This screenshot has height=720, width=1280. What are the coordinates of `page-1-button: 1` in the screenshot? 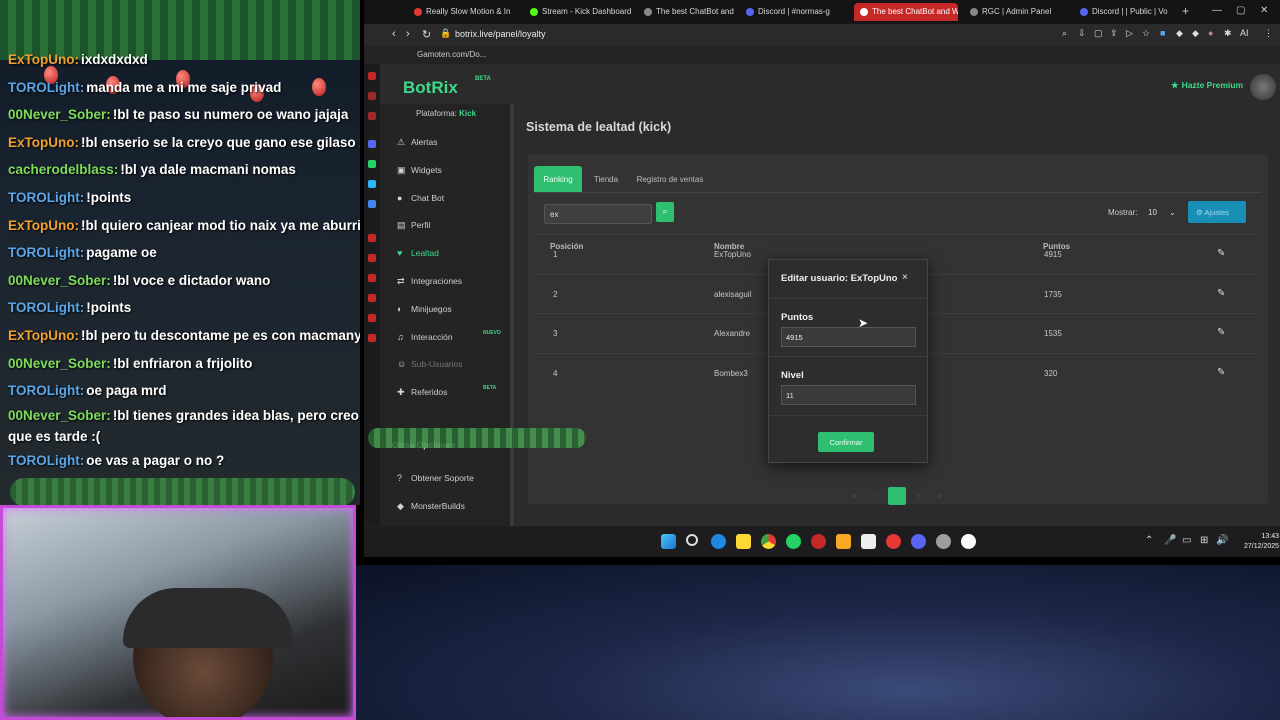 It's located at (897, 496).